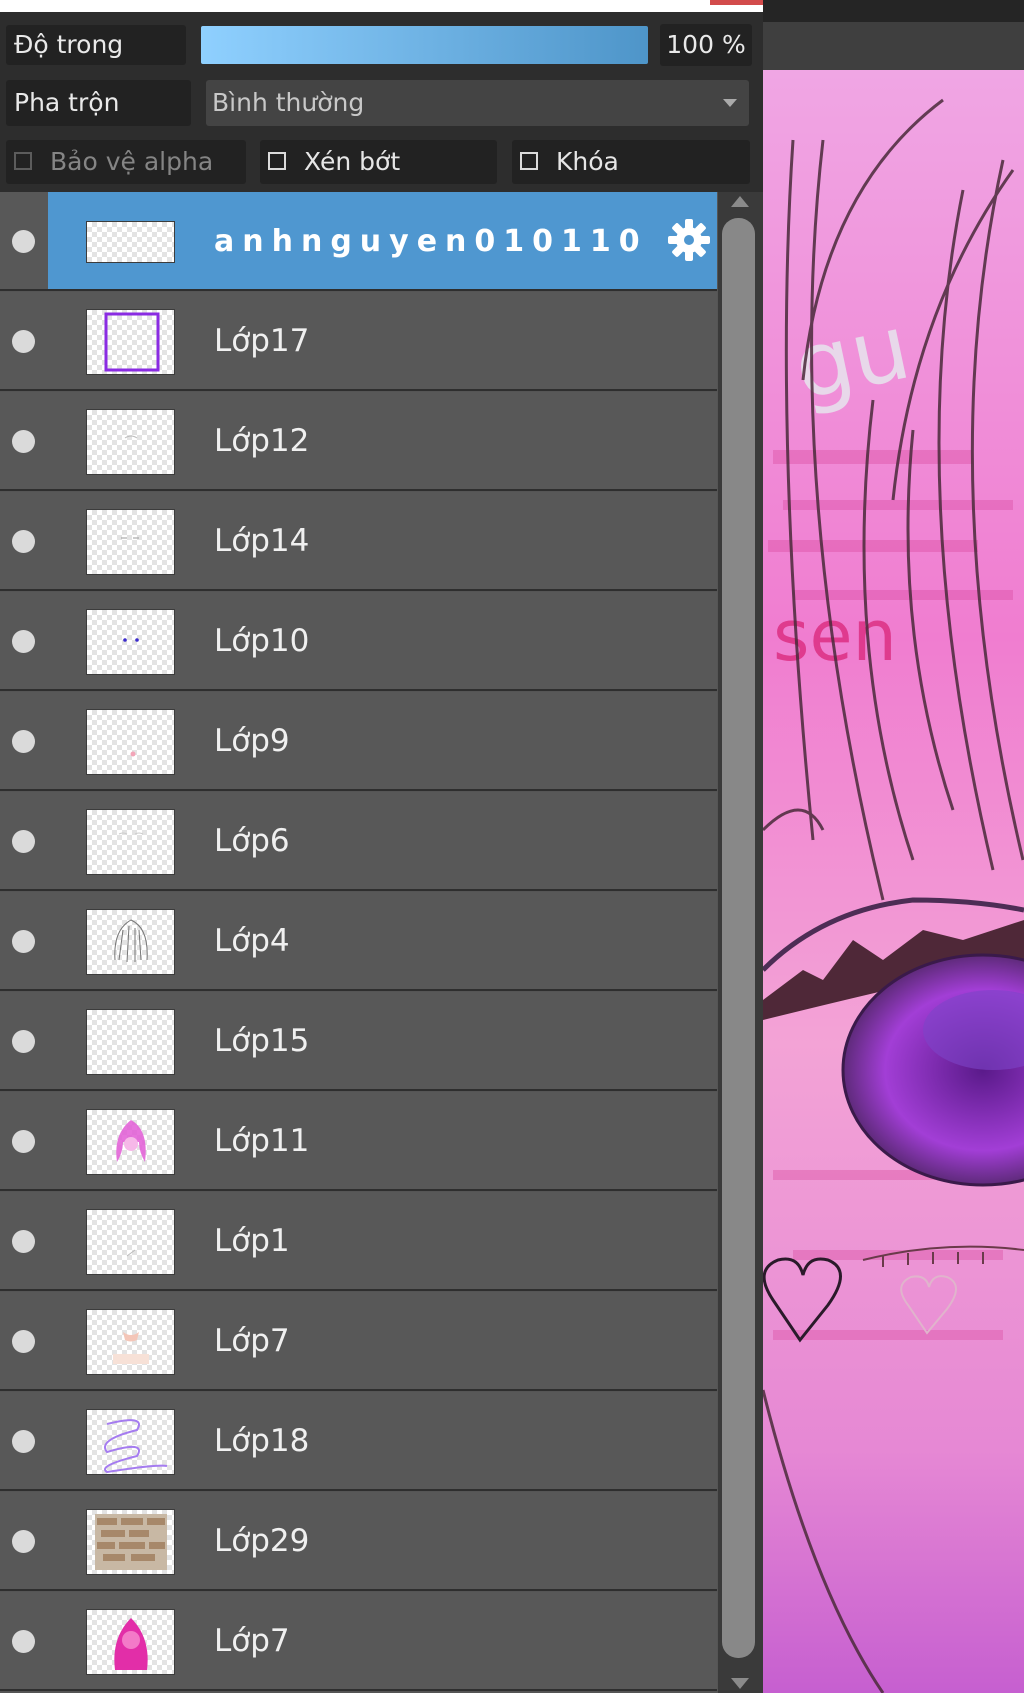 This screenshot has width=1024, height=1693. Describe the element at coordinates (288, 102) in the screenshot. I see `blend-mode-value: Bình thường` at that location.